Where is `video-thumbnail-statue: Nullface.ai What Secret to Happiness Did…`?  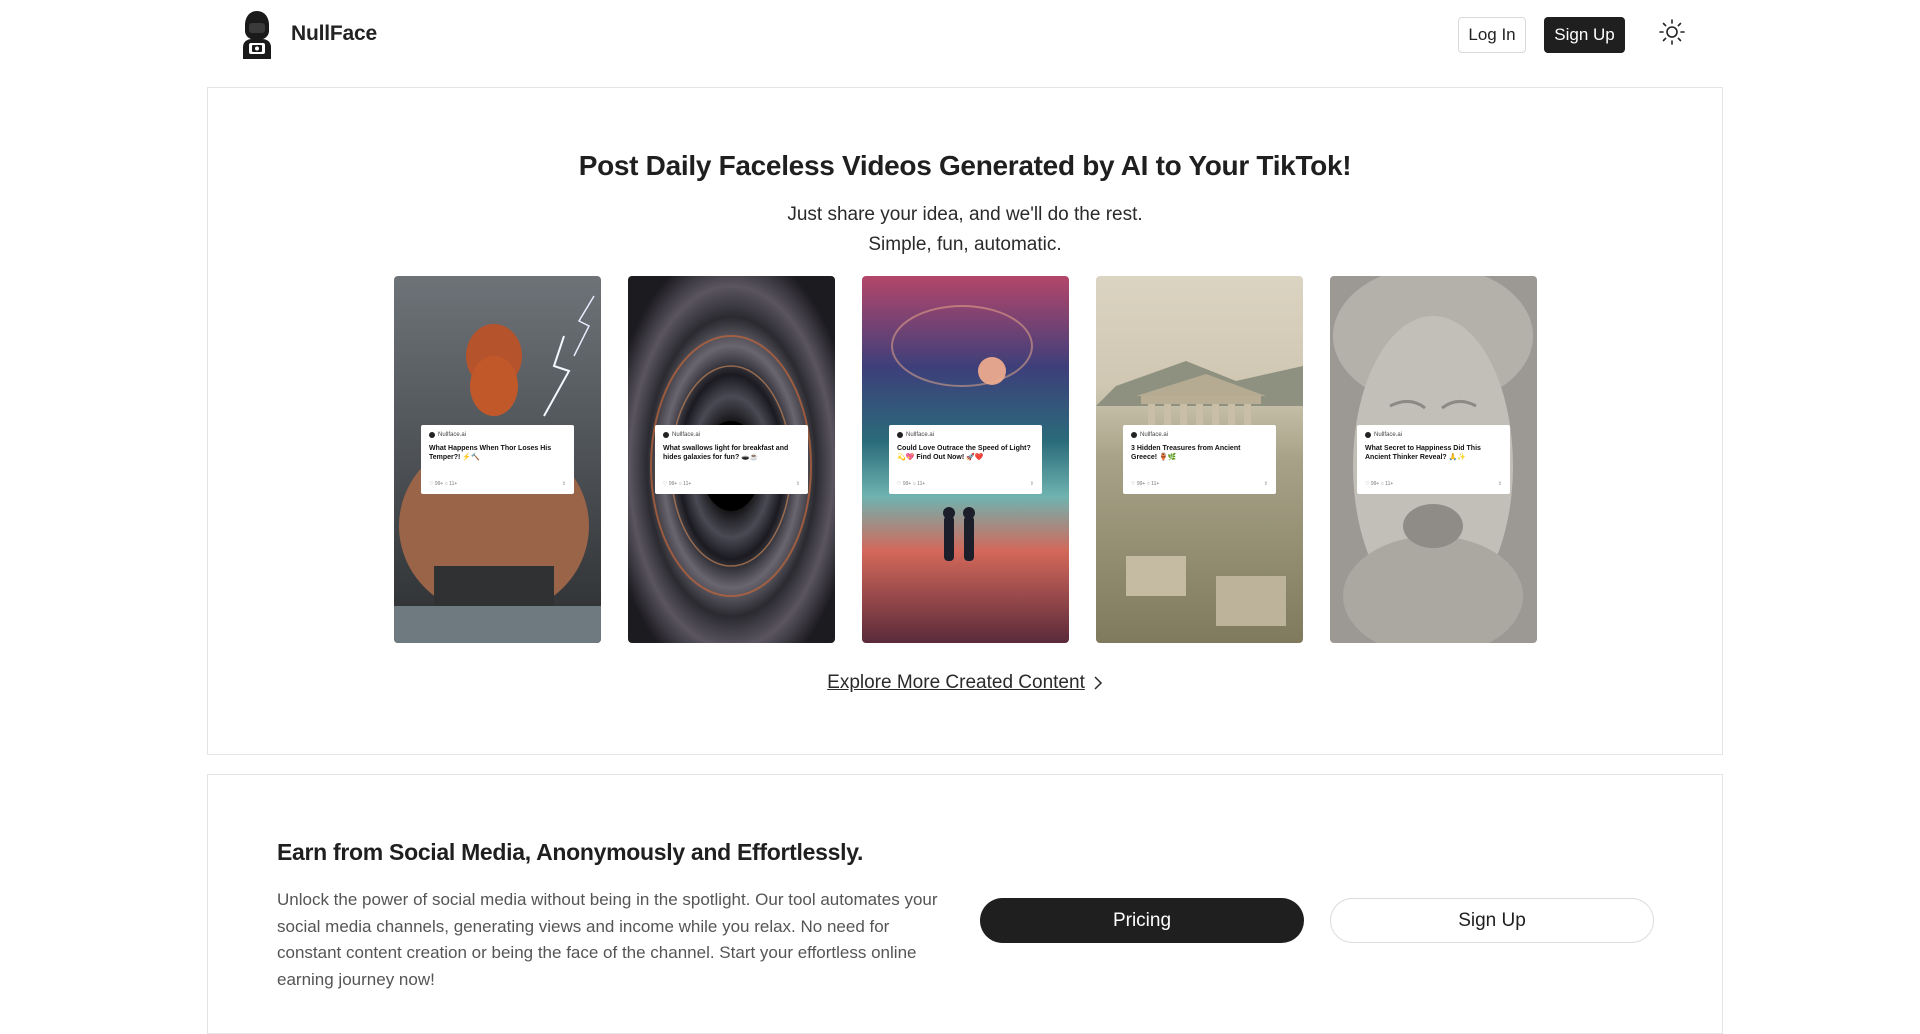 video-thumbnail-statue: Nullface.ai What Secret to Happiness Did… is located at coordinates (1433, 459).